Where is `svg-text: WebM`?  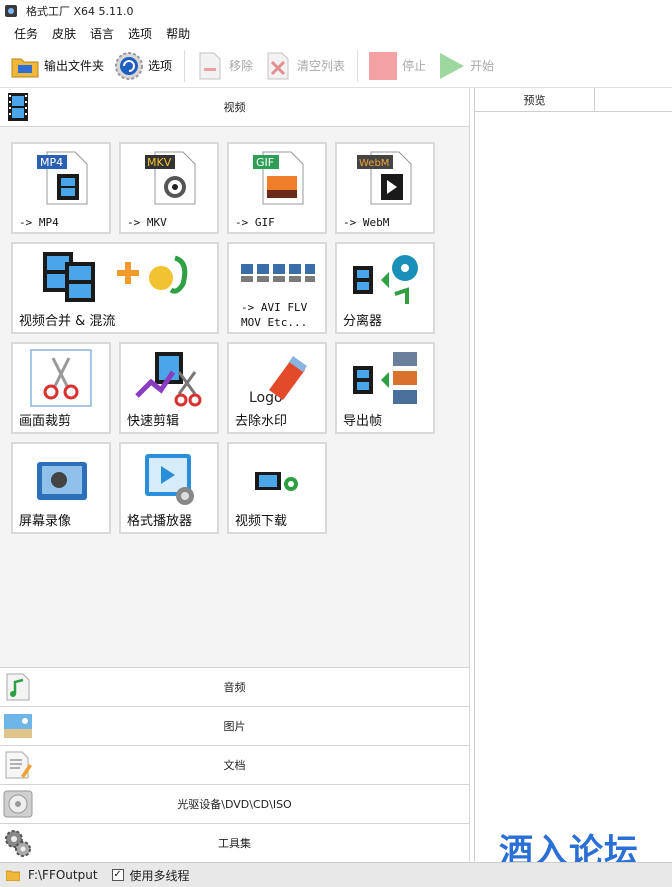 svg-text: WebM is located at coordinates (374, 163).